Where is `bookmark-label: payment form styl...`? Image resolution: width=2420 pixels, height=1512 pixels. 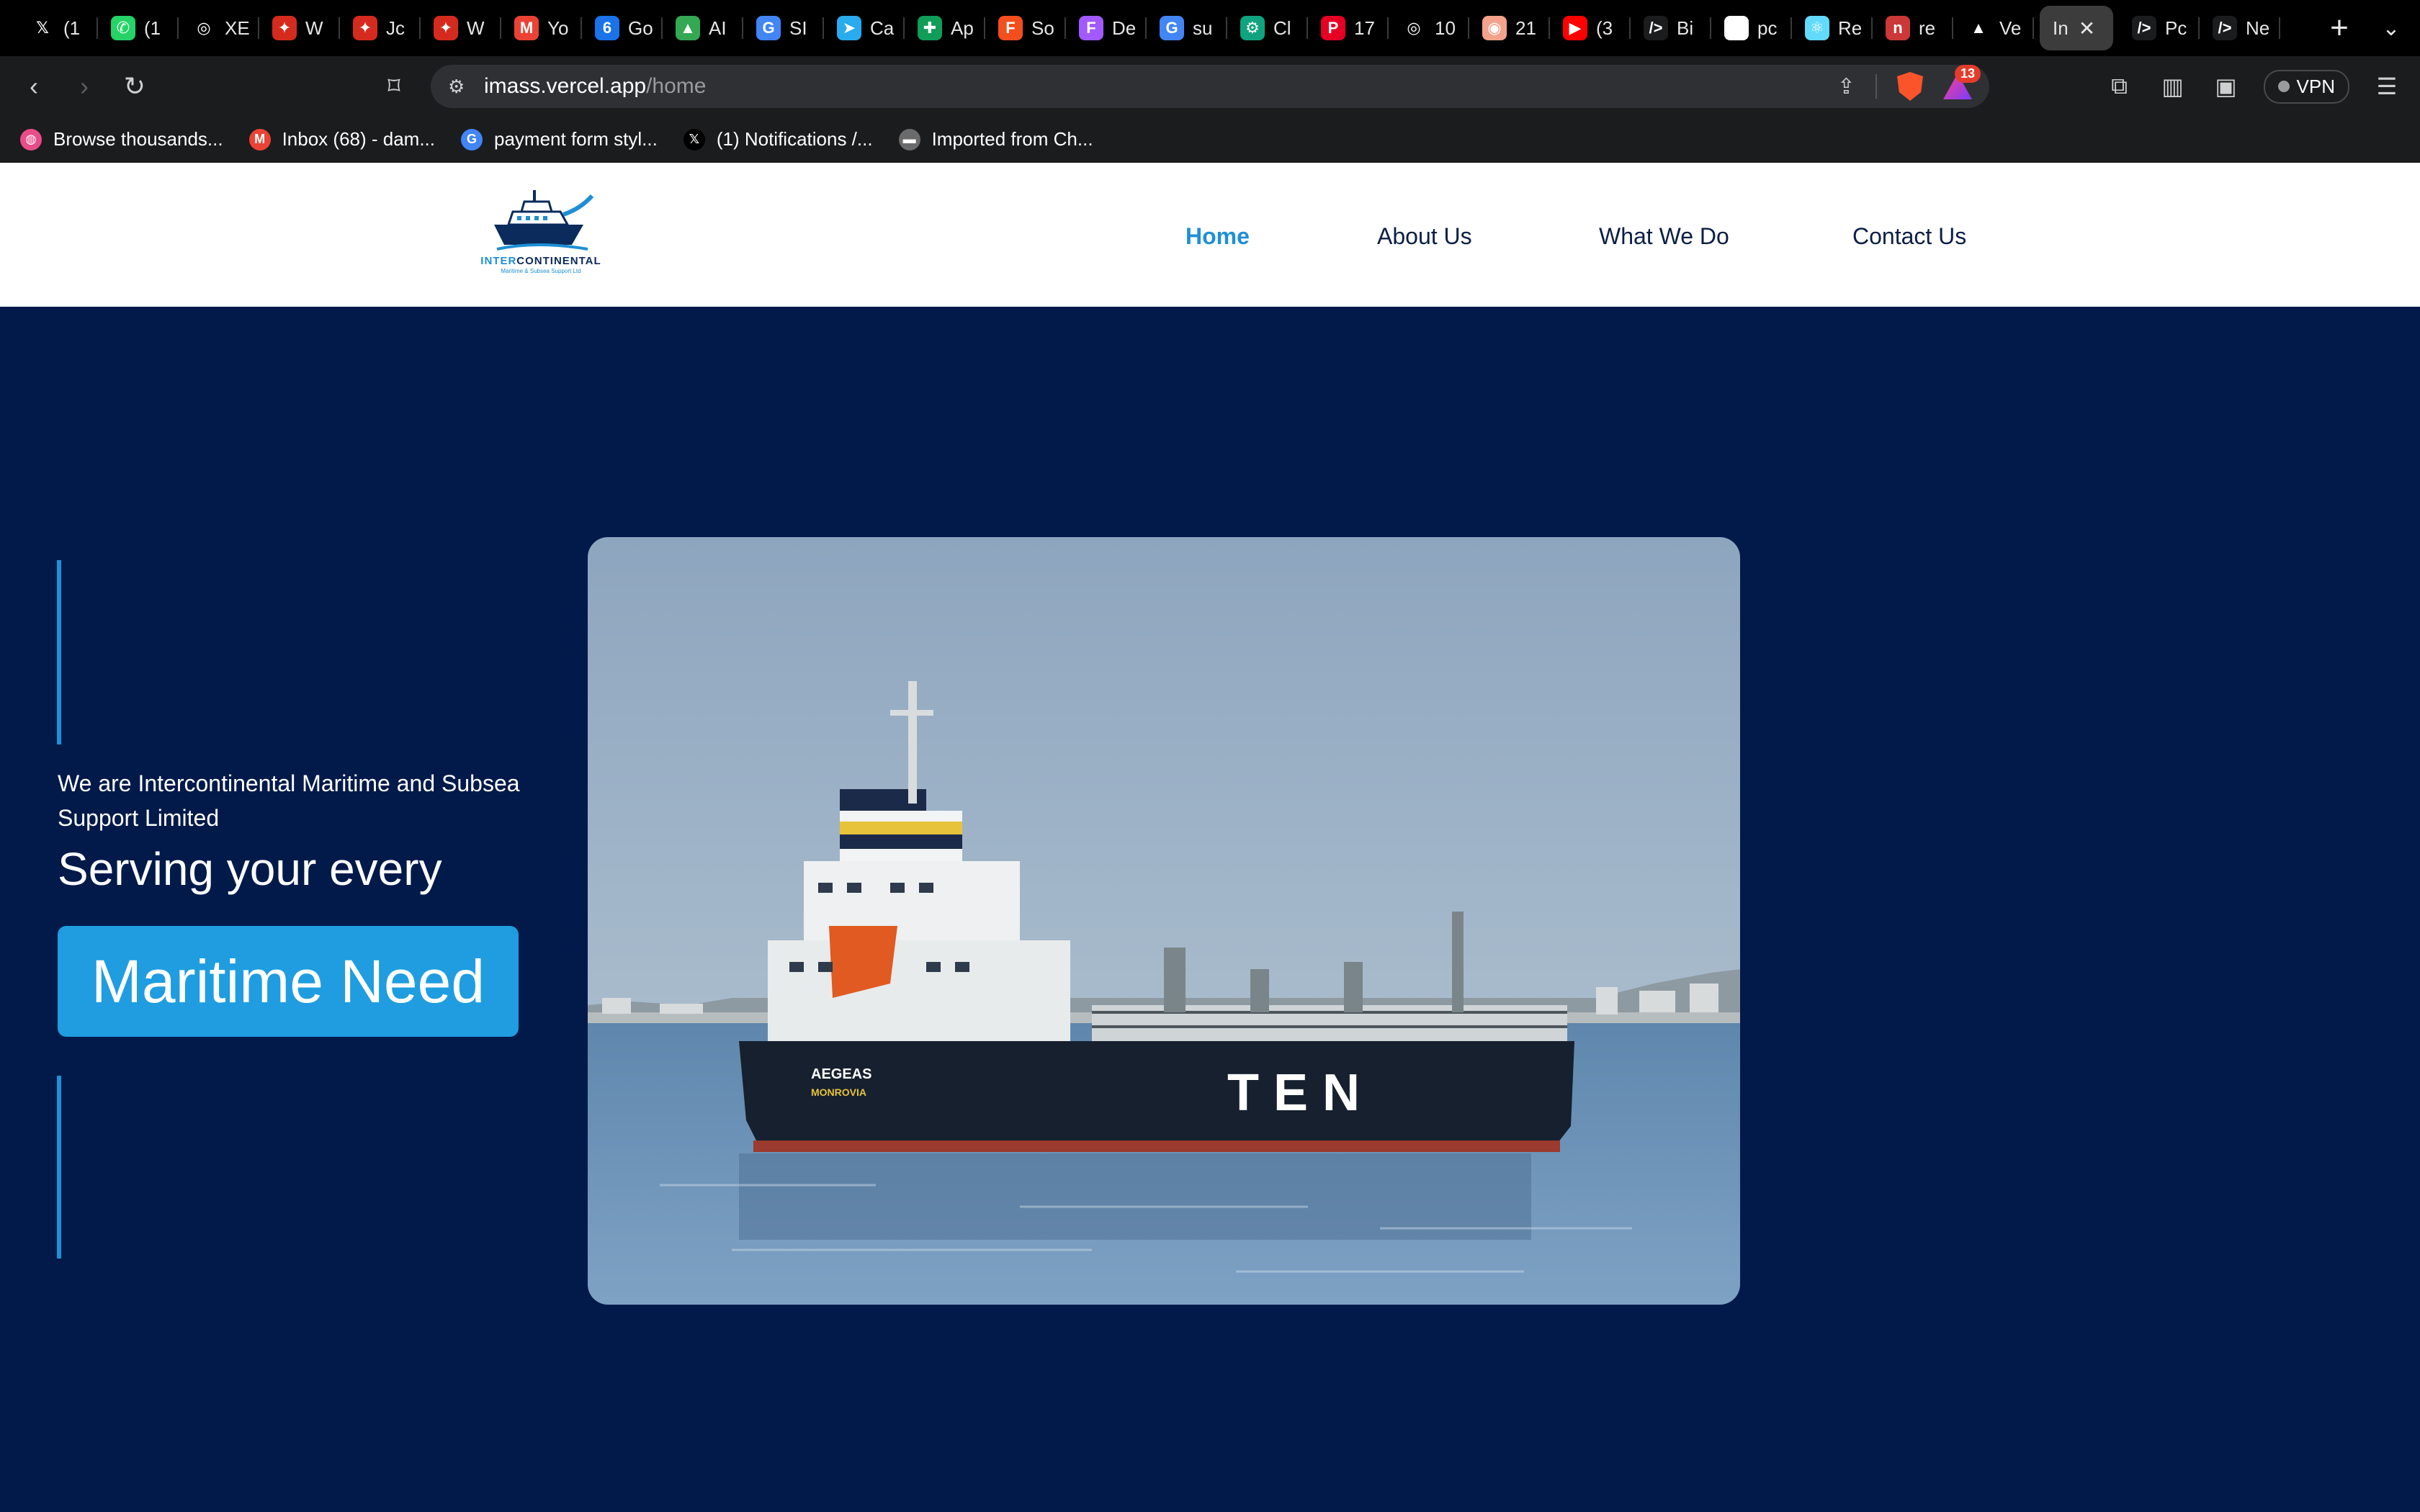
bookmark-label: payment form styl... is located at coordinates (576, 139).